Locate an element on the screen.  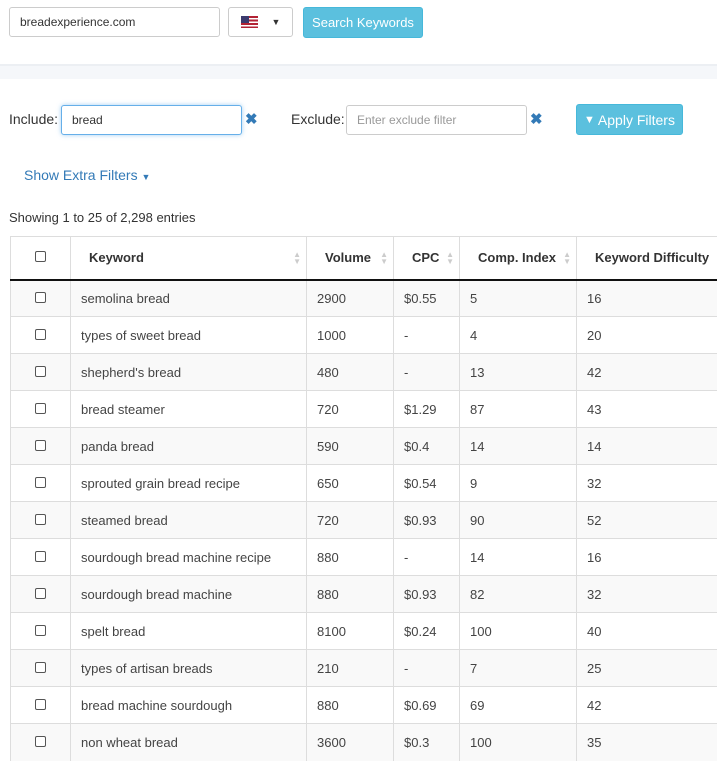
cell-cpc: $0.3 is located at coordinates (427, 742).